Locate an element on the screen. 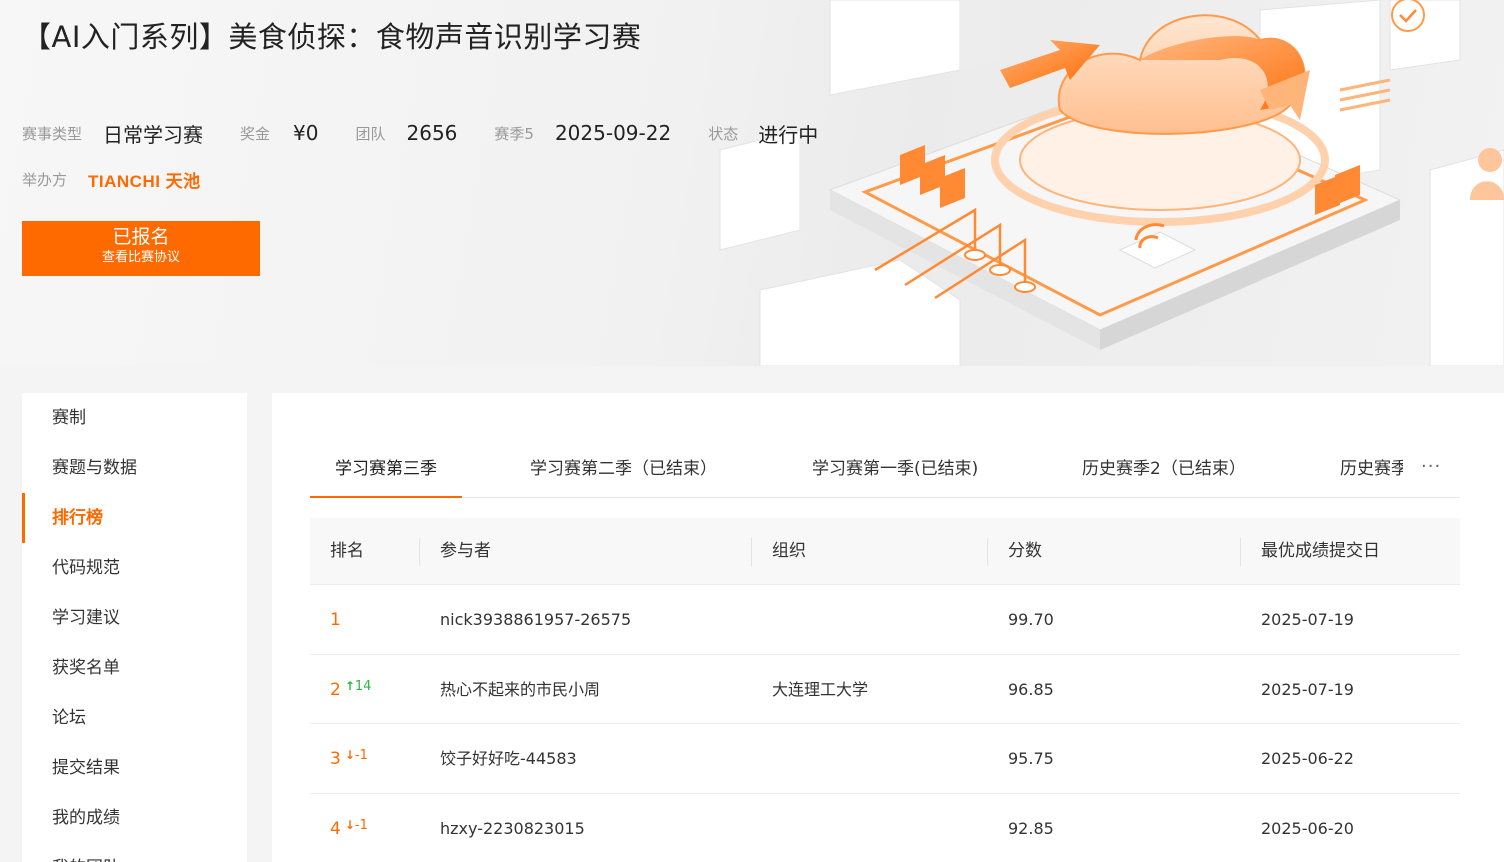 The image size is (1504, 862). tab-history-season: 历史赛季 is located at coordinates (1371, 471).